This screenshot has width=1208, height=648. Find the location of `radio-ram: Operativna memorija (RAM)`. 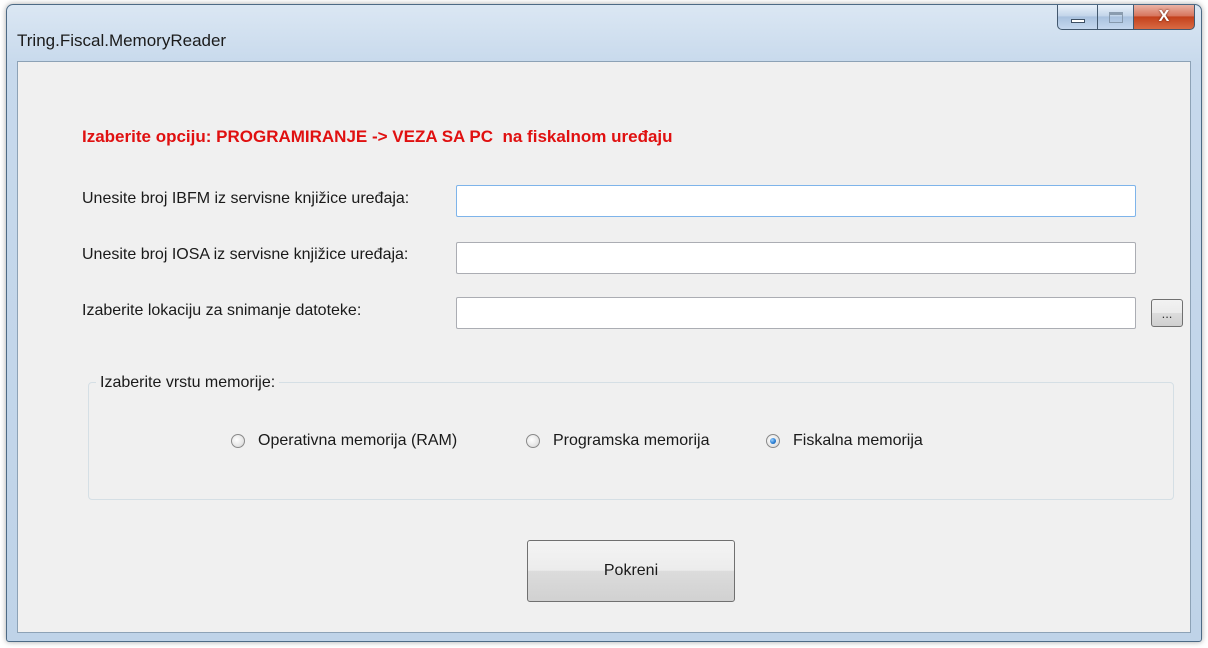

radio-ram: Operativna memorija (RAM) is located at coordinates (344, 441).